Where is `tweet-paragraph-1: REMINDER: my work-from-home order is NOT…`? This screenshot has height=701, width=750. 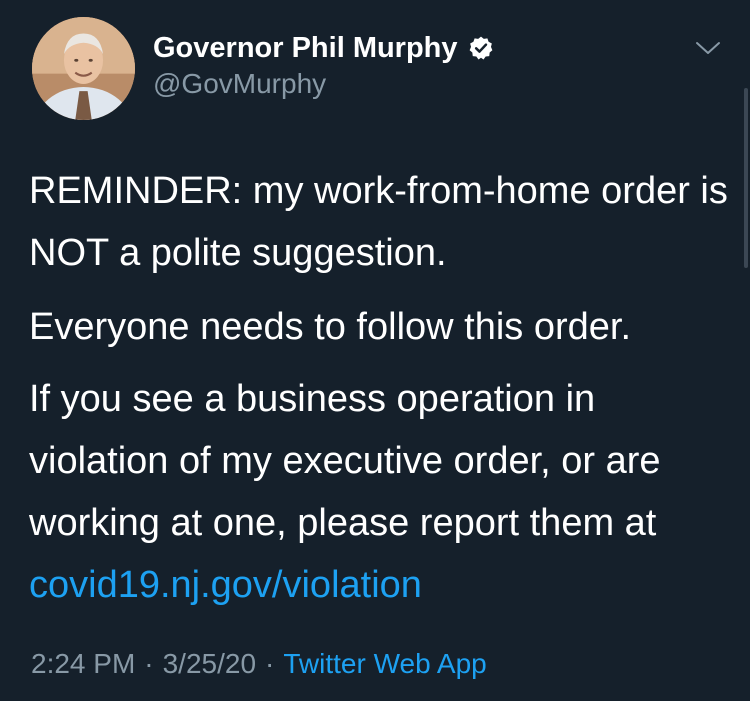
tweet-paragraph-1: REMINDER: my work-from-home order is NOT… is located at coordinates (378, 222).